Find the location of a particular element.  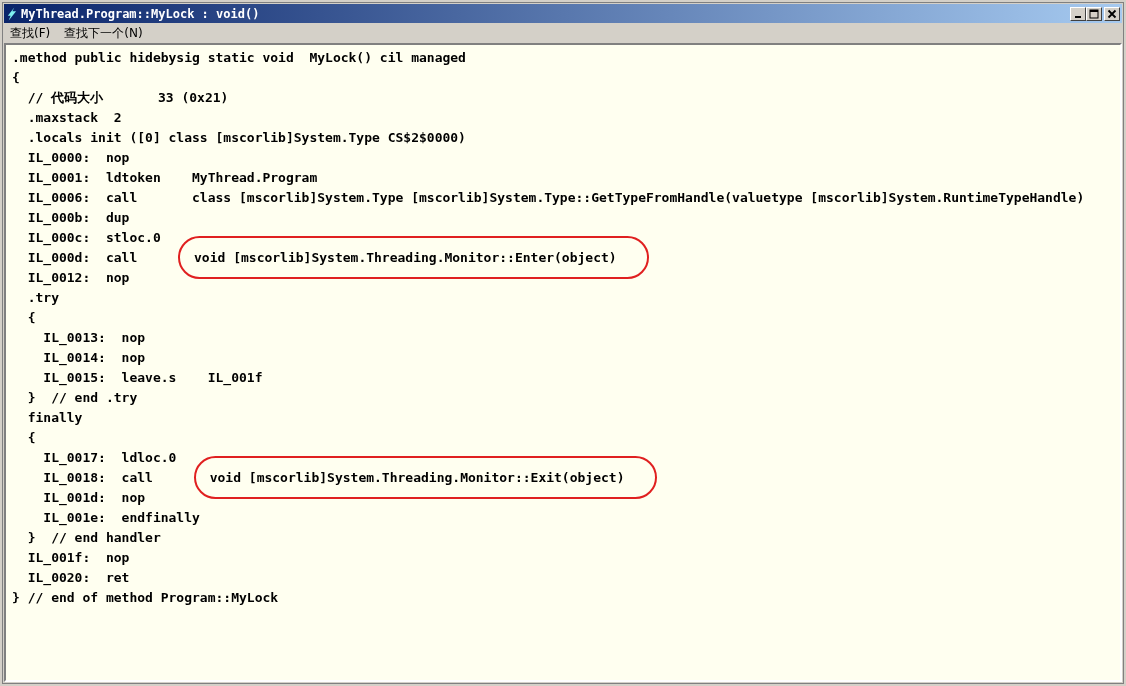

code-line: IL_001f: nop is located at coordinates (78, 557).